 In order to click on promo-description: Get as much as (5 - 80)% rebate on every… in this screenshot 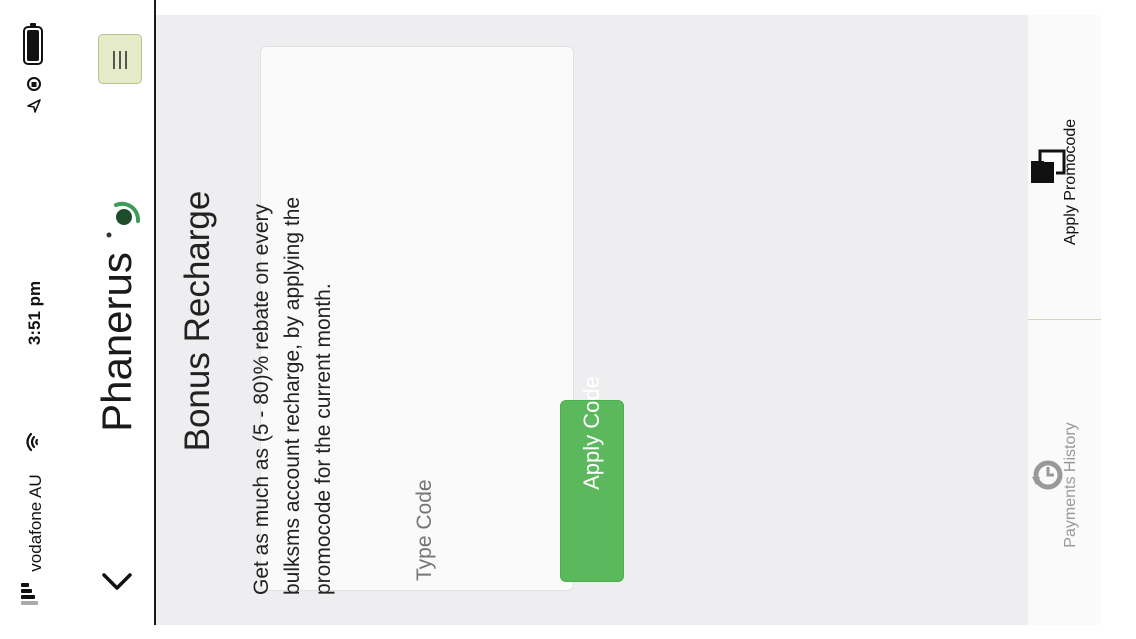, I will do `click(294, 335)`.